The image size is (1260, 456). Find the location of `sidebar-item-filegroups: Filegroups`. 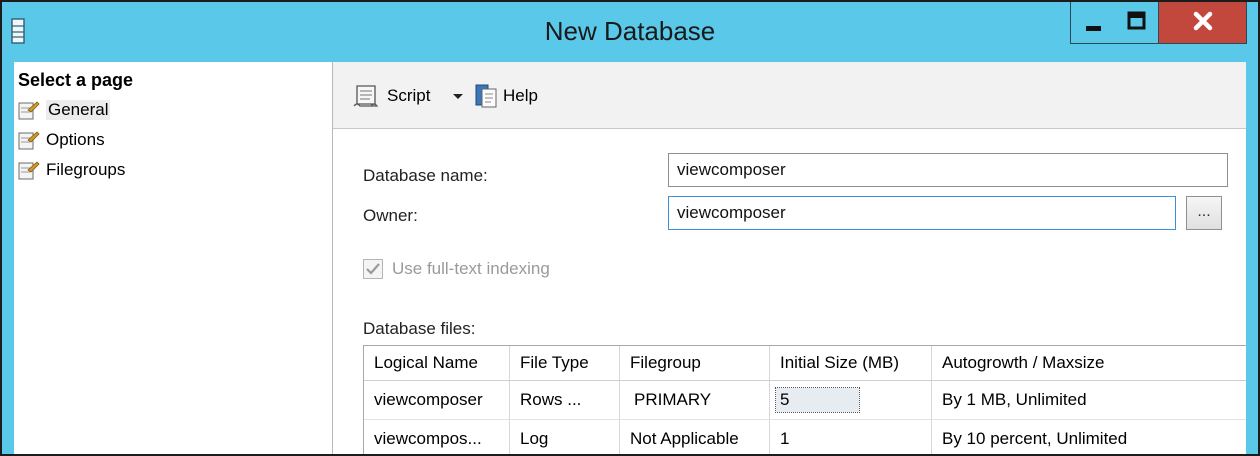

sidebar-item-filegroups: Filegroups is located at coordinates (71, 170).